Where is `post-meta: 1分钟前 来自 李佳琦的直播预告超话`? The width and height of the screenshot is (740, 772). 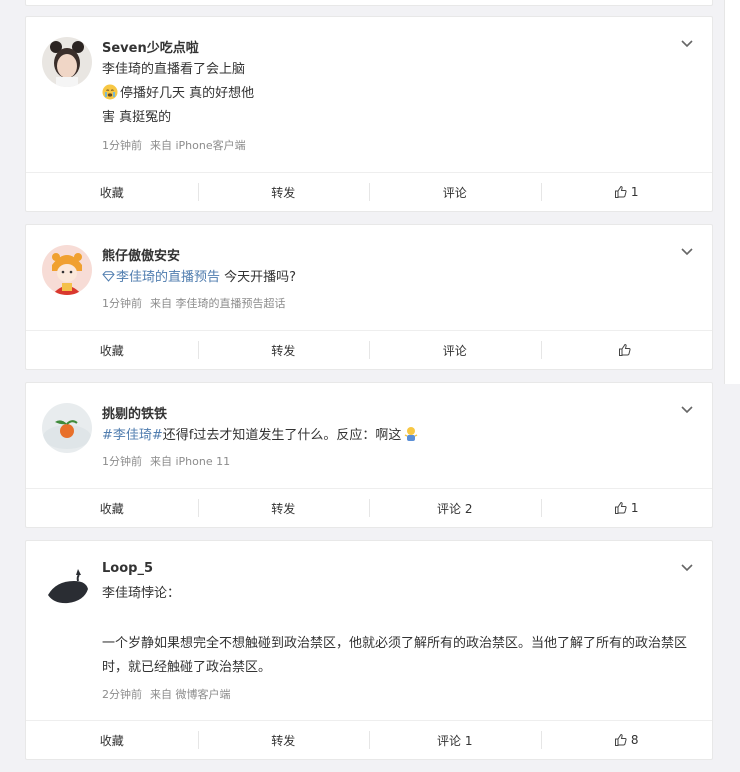
post-meta: 1分钟前 来自 李佳琦的直播预告超话 is located at coordinates (198, 303).